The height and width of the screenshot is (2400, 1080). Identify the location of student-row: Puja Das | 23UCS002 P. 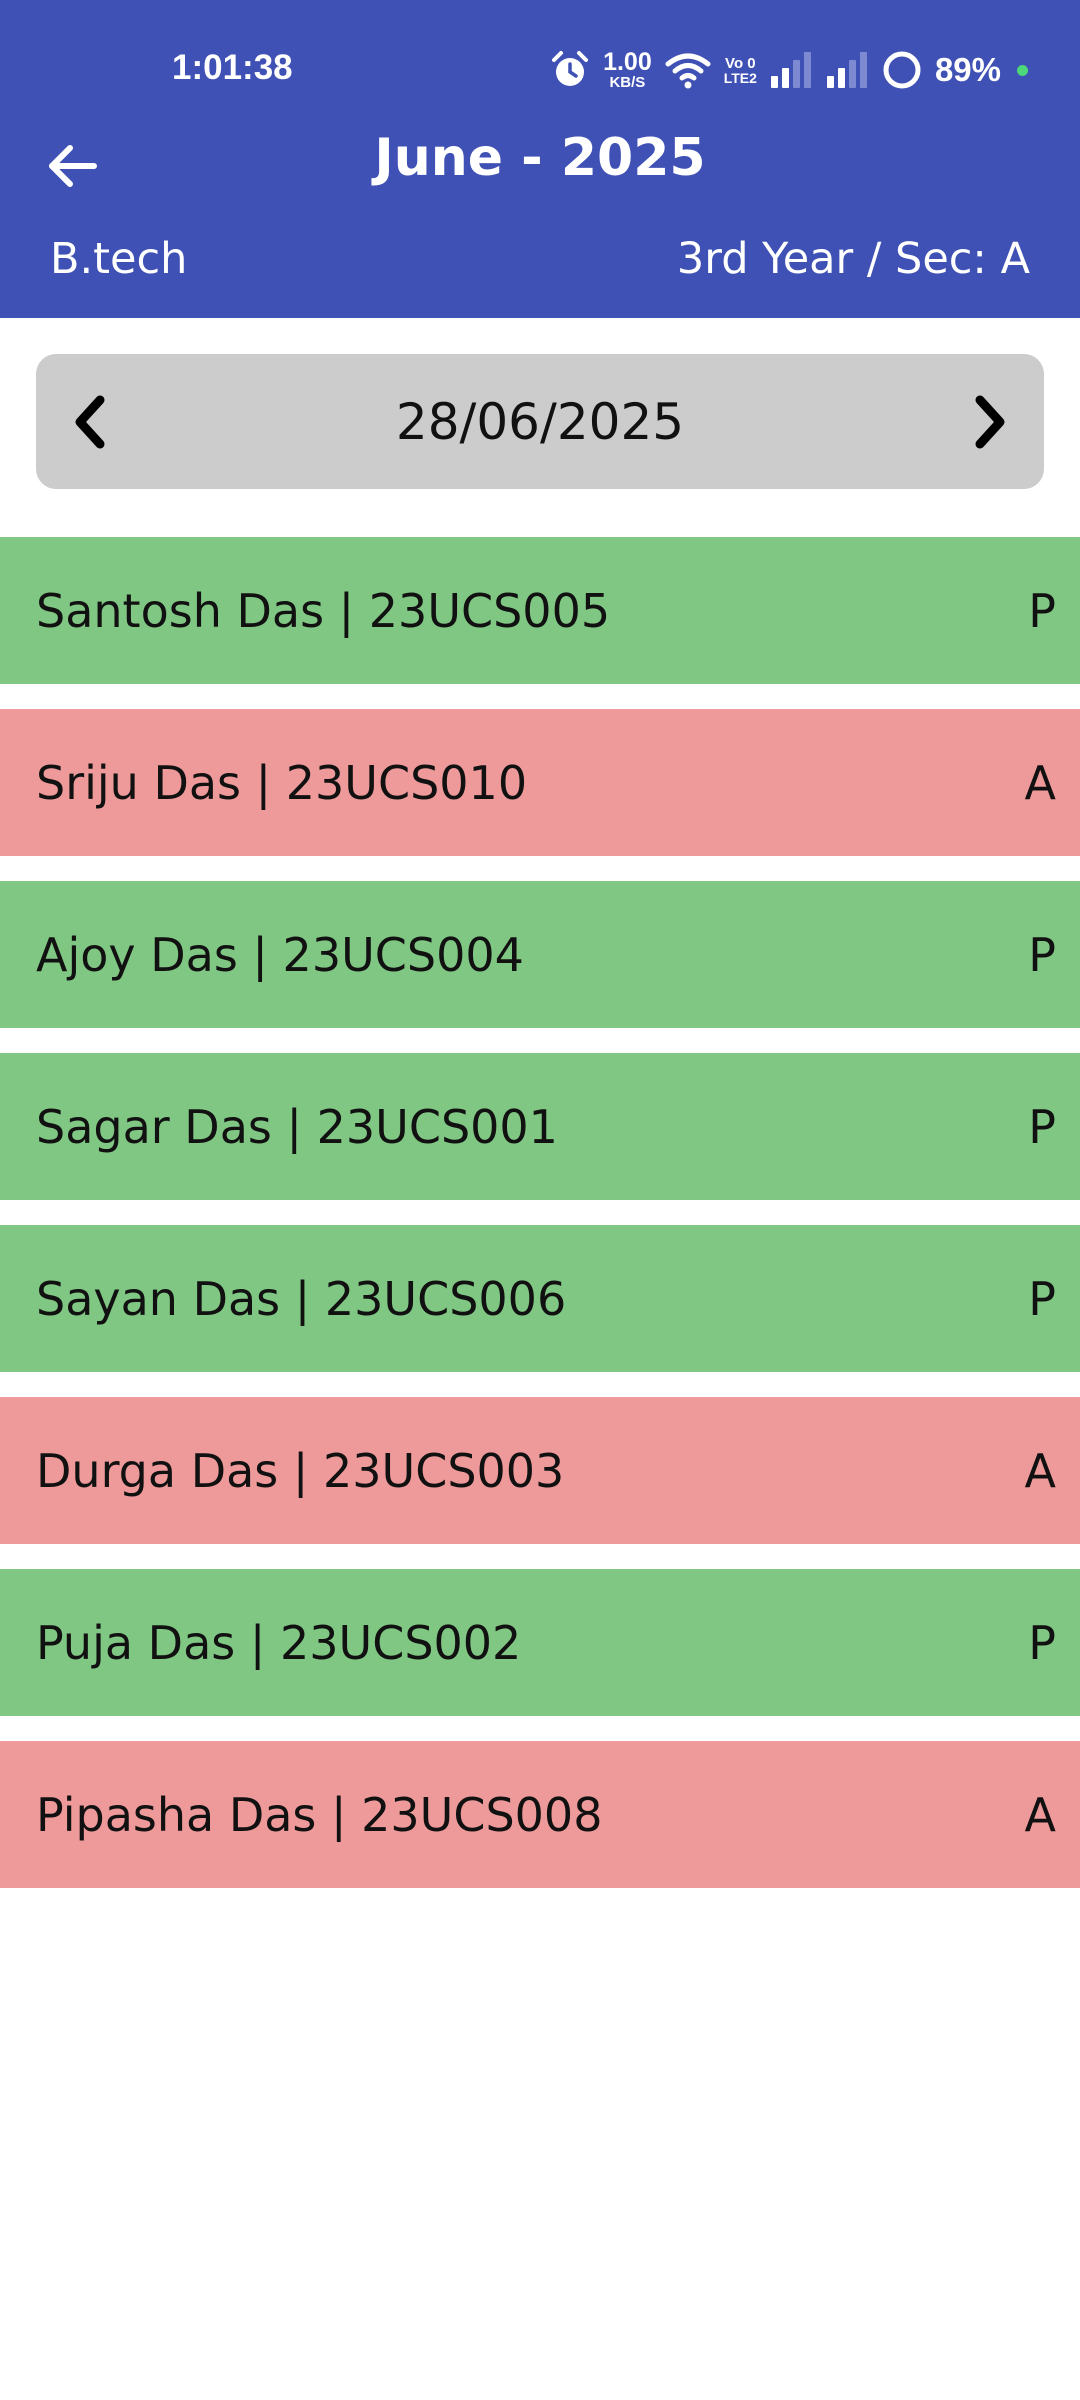
(540, 1642).